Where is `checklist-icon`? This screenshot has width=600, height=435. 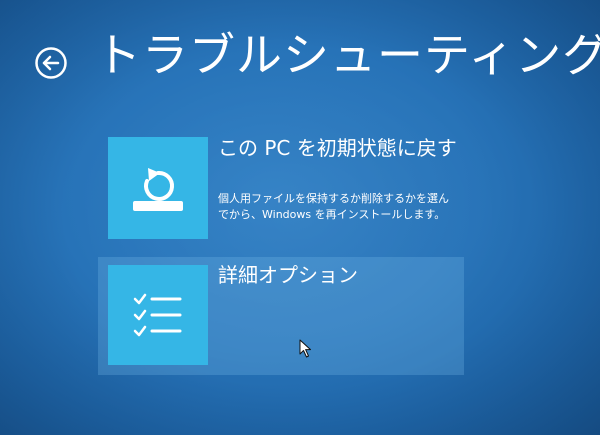 checklist-icon is located at coordinates (157, 315).